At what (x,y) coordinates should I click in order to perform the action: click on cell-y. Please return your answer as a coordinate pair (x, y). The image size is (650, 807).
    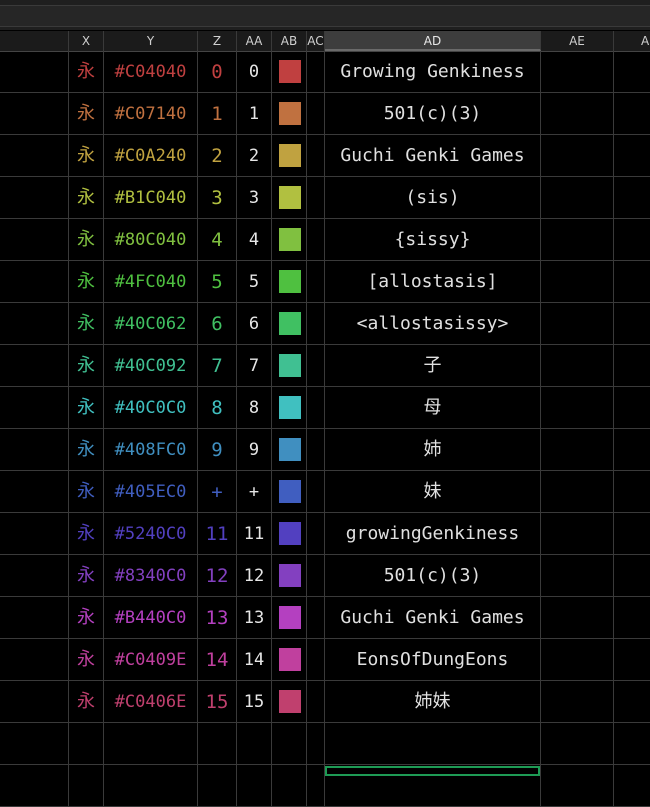
    Looking at the image, I should click on (151, 786).